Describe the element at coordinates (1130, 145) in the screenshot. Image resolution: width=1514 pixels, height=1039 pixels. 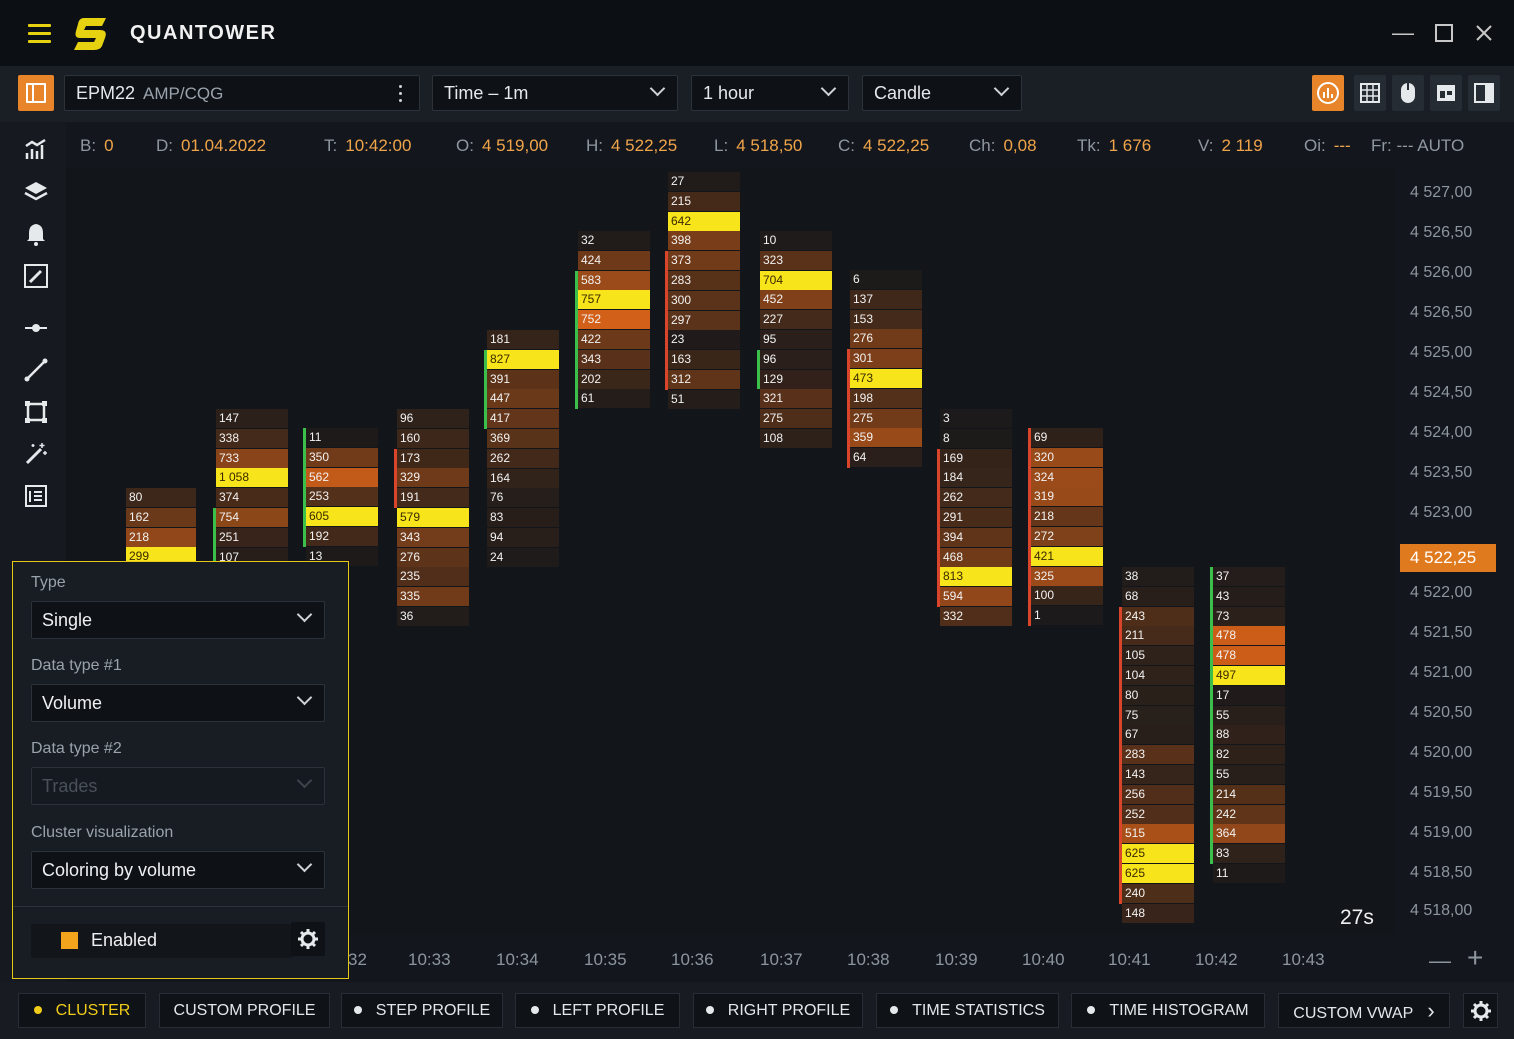
I see `info-value: 1 676` at that location.